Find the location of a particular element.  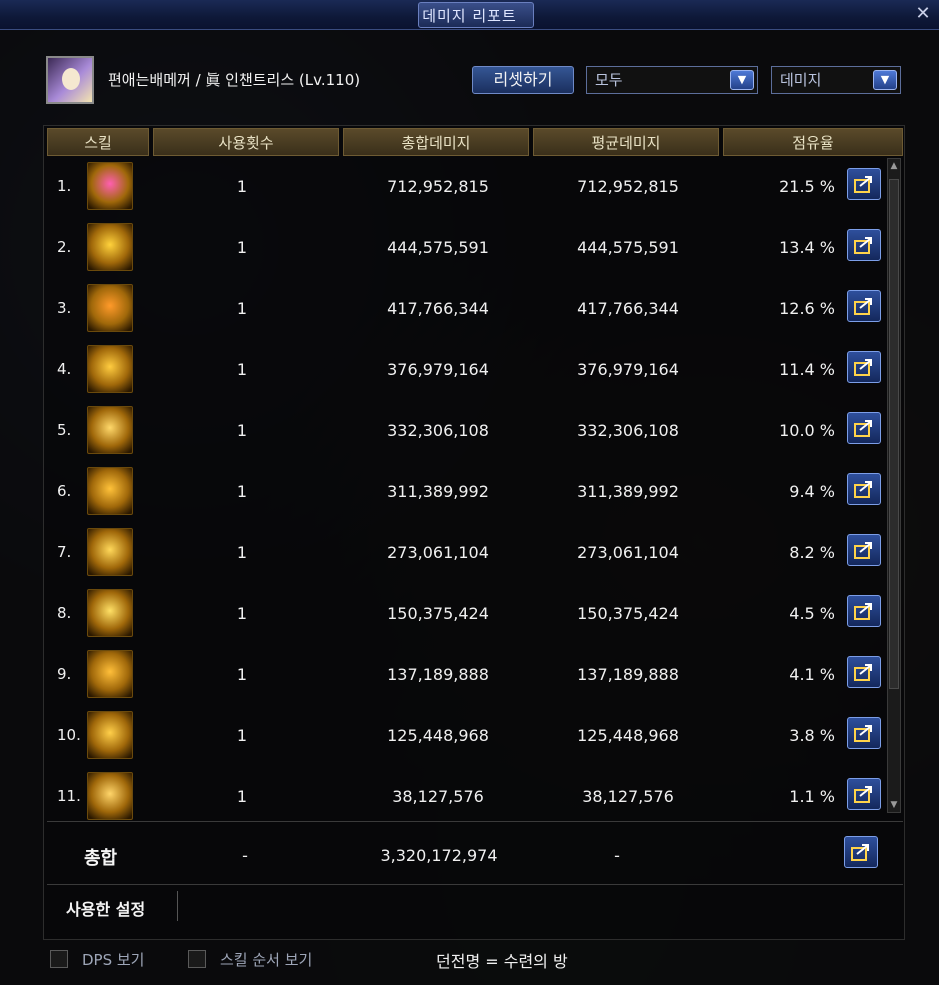

type-dropdown-value: 데미지 is located at coordinates (801, 80).